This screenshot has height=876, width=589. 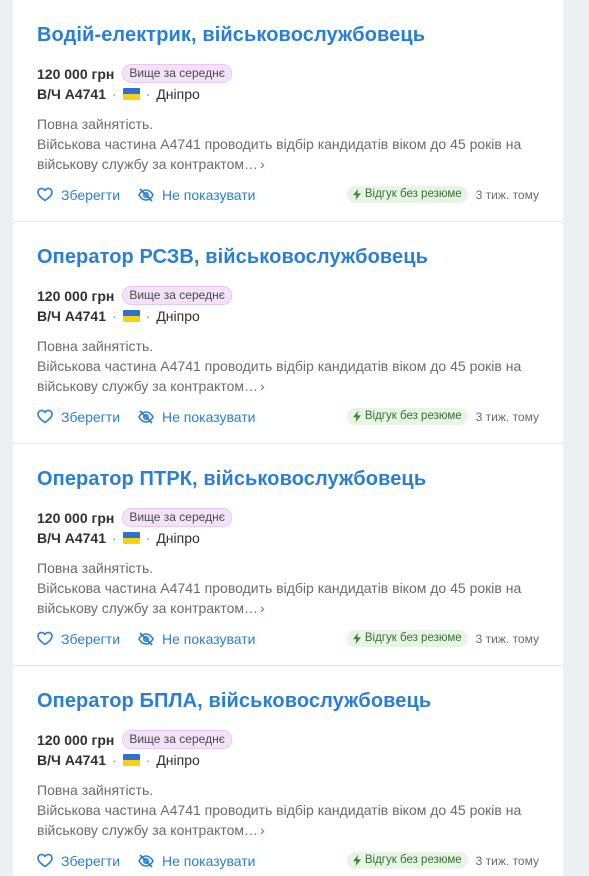 What do you see at coordinates (234, 701) in the screenshot?
I see `vacancy-title: Оператор БПЛА, військовослужбовець` at bounding box center [234, 701].